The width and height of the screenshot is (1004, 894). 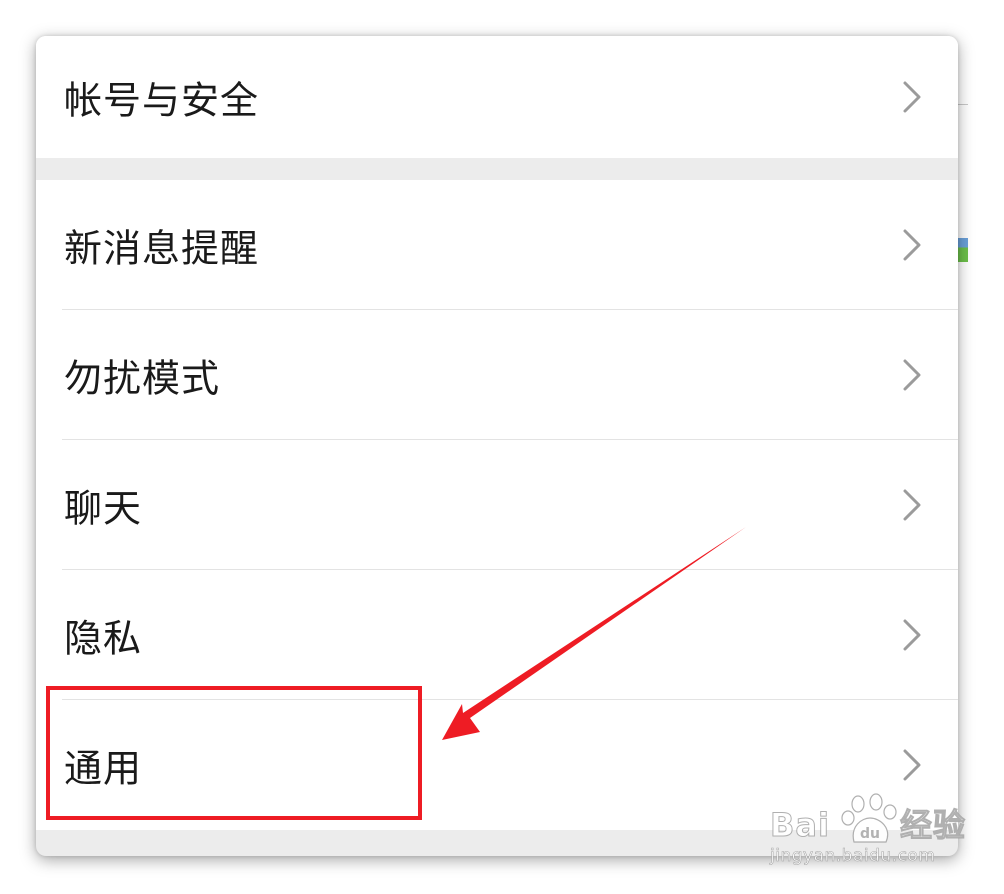 What do you see at coordinates (103, 638) in the screenshot?
I see `settings-item-label: 隐私` at bounding box center [103, 638].